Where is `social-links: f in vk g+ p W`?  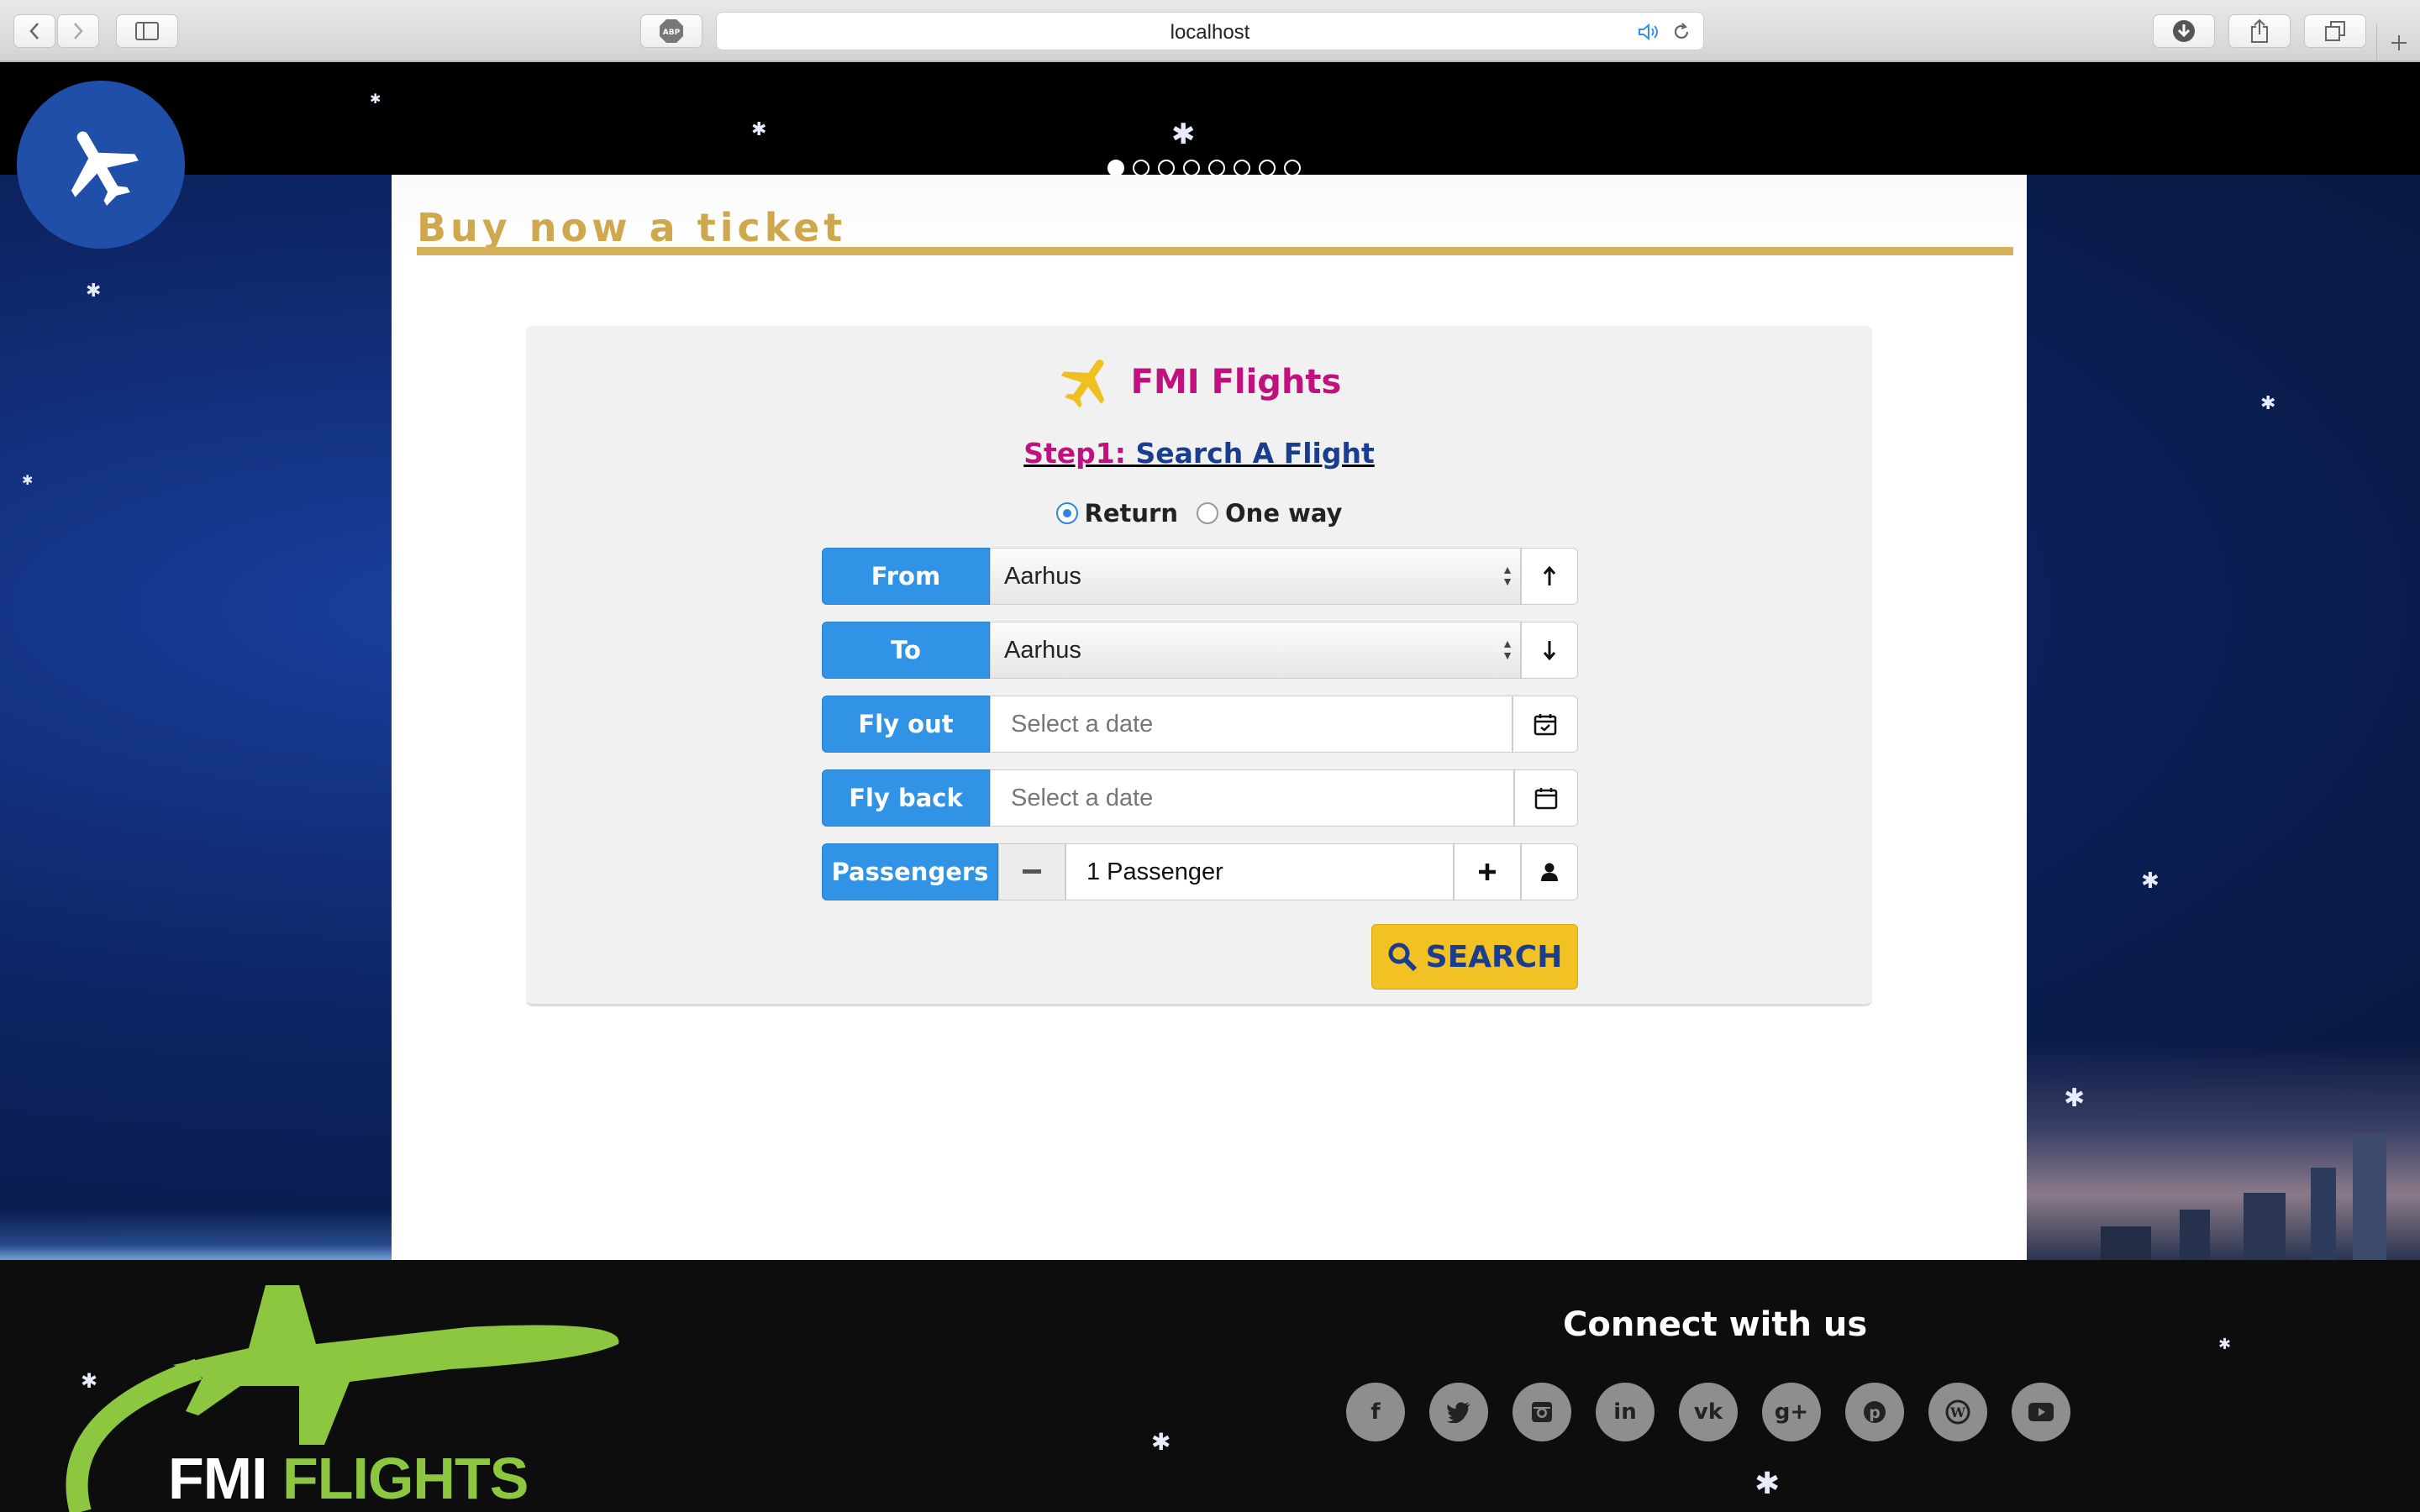 social-links: f in vk g+ p W is located at coordinates (1708, 1412).